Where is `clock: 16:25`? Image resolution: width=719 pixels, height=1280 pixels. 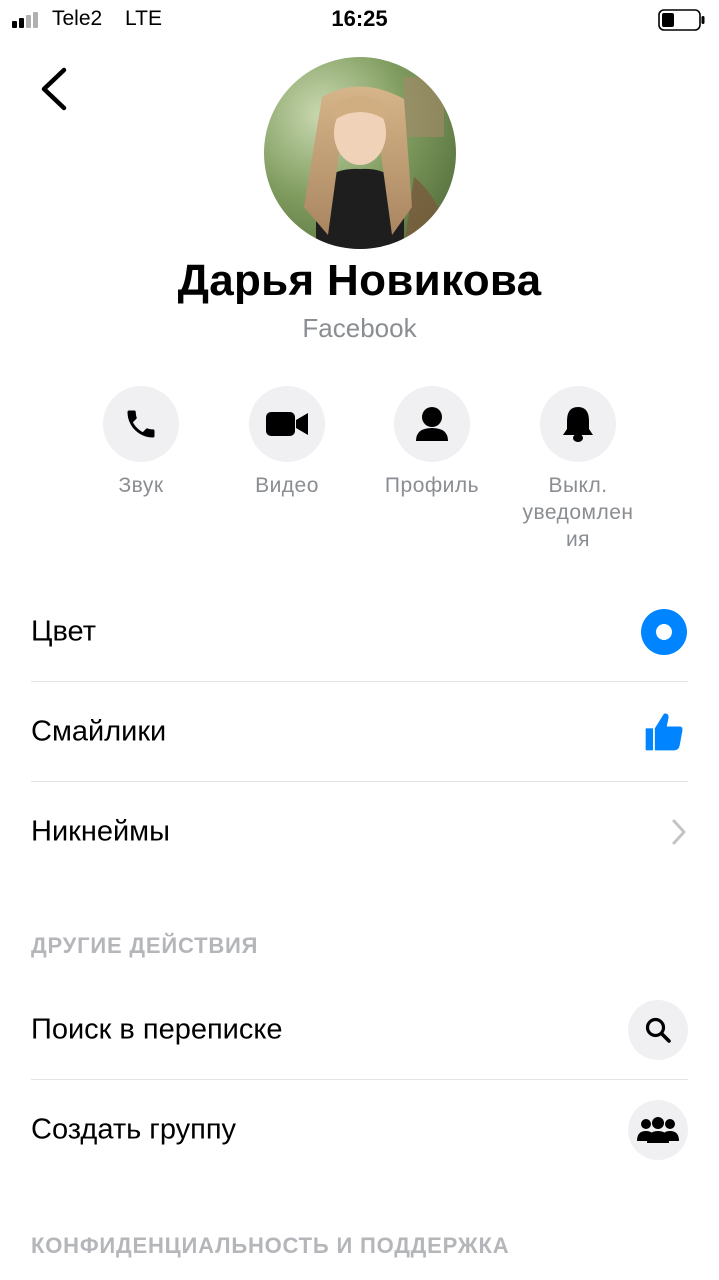
clock: 16:25 is located at coordinates (359, 18).